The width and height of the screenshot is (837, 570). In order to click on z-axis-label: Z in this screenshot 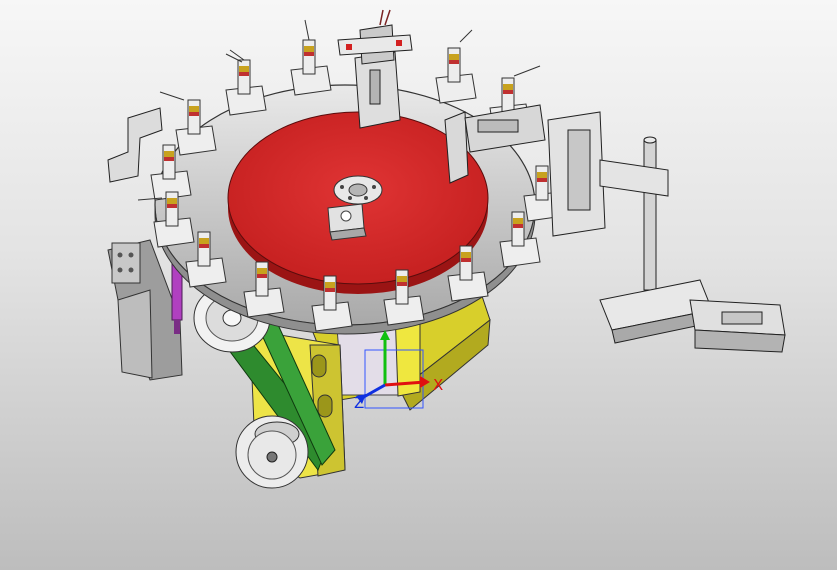, I will do `click(359, 403)`.